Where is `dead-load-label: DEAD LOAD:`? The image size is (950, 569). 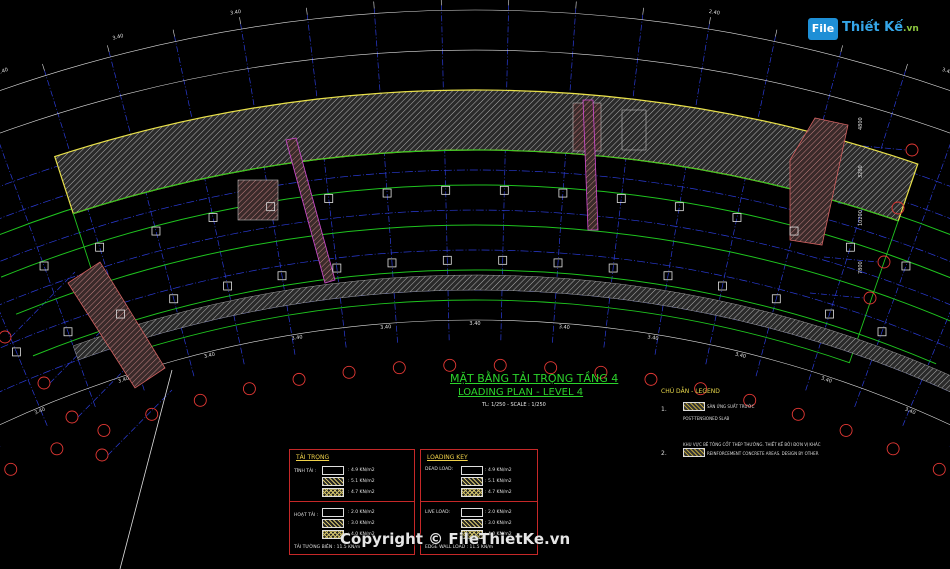
dead-load-label: DEAD LOAD: is located at coordinates (439, 469).